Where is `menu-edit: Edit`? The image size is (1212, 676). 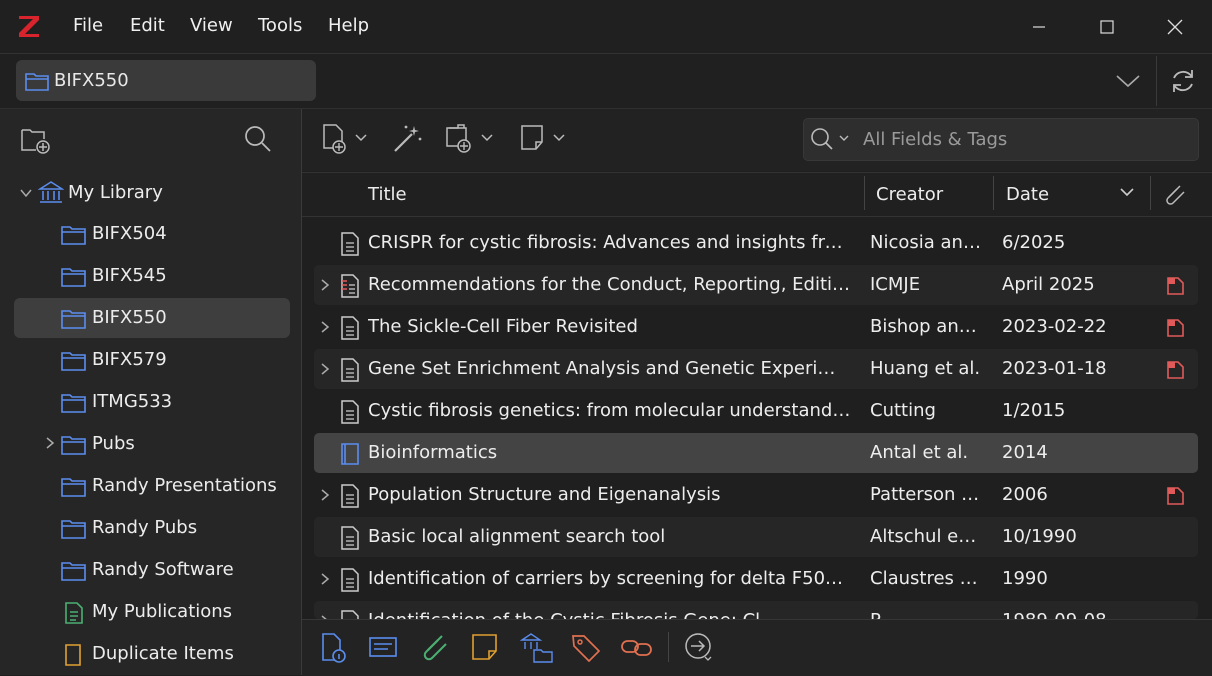 menu-edit: Edit is located at coordinates (147, 25).